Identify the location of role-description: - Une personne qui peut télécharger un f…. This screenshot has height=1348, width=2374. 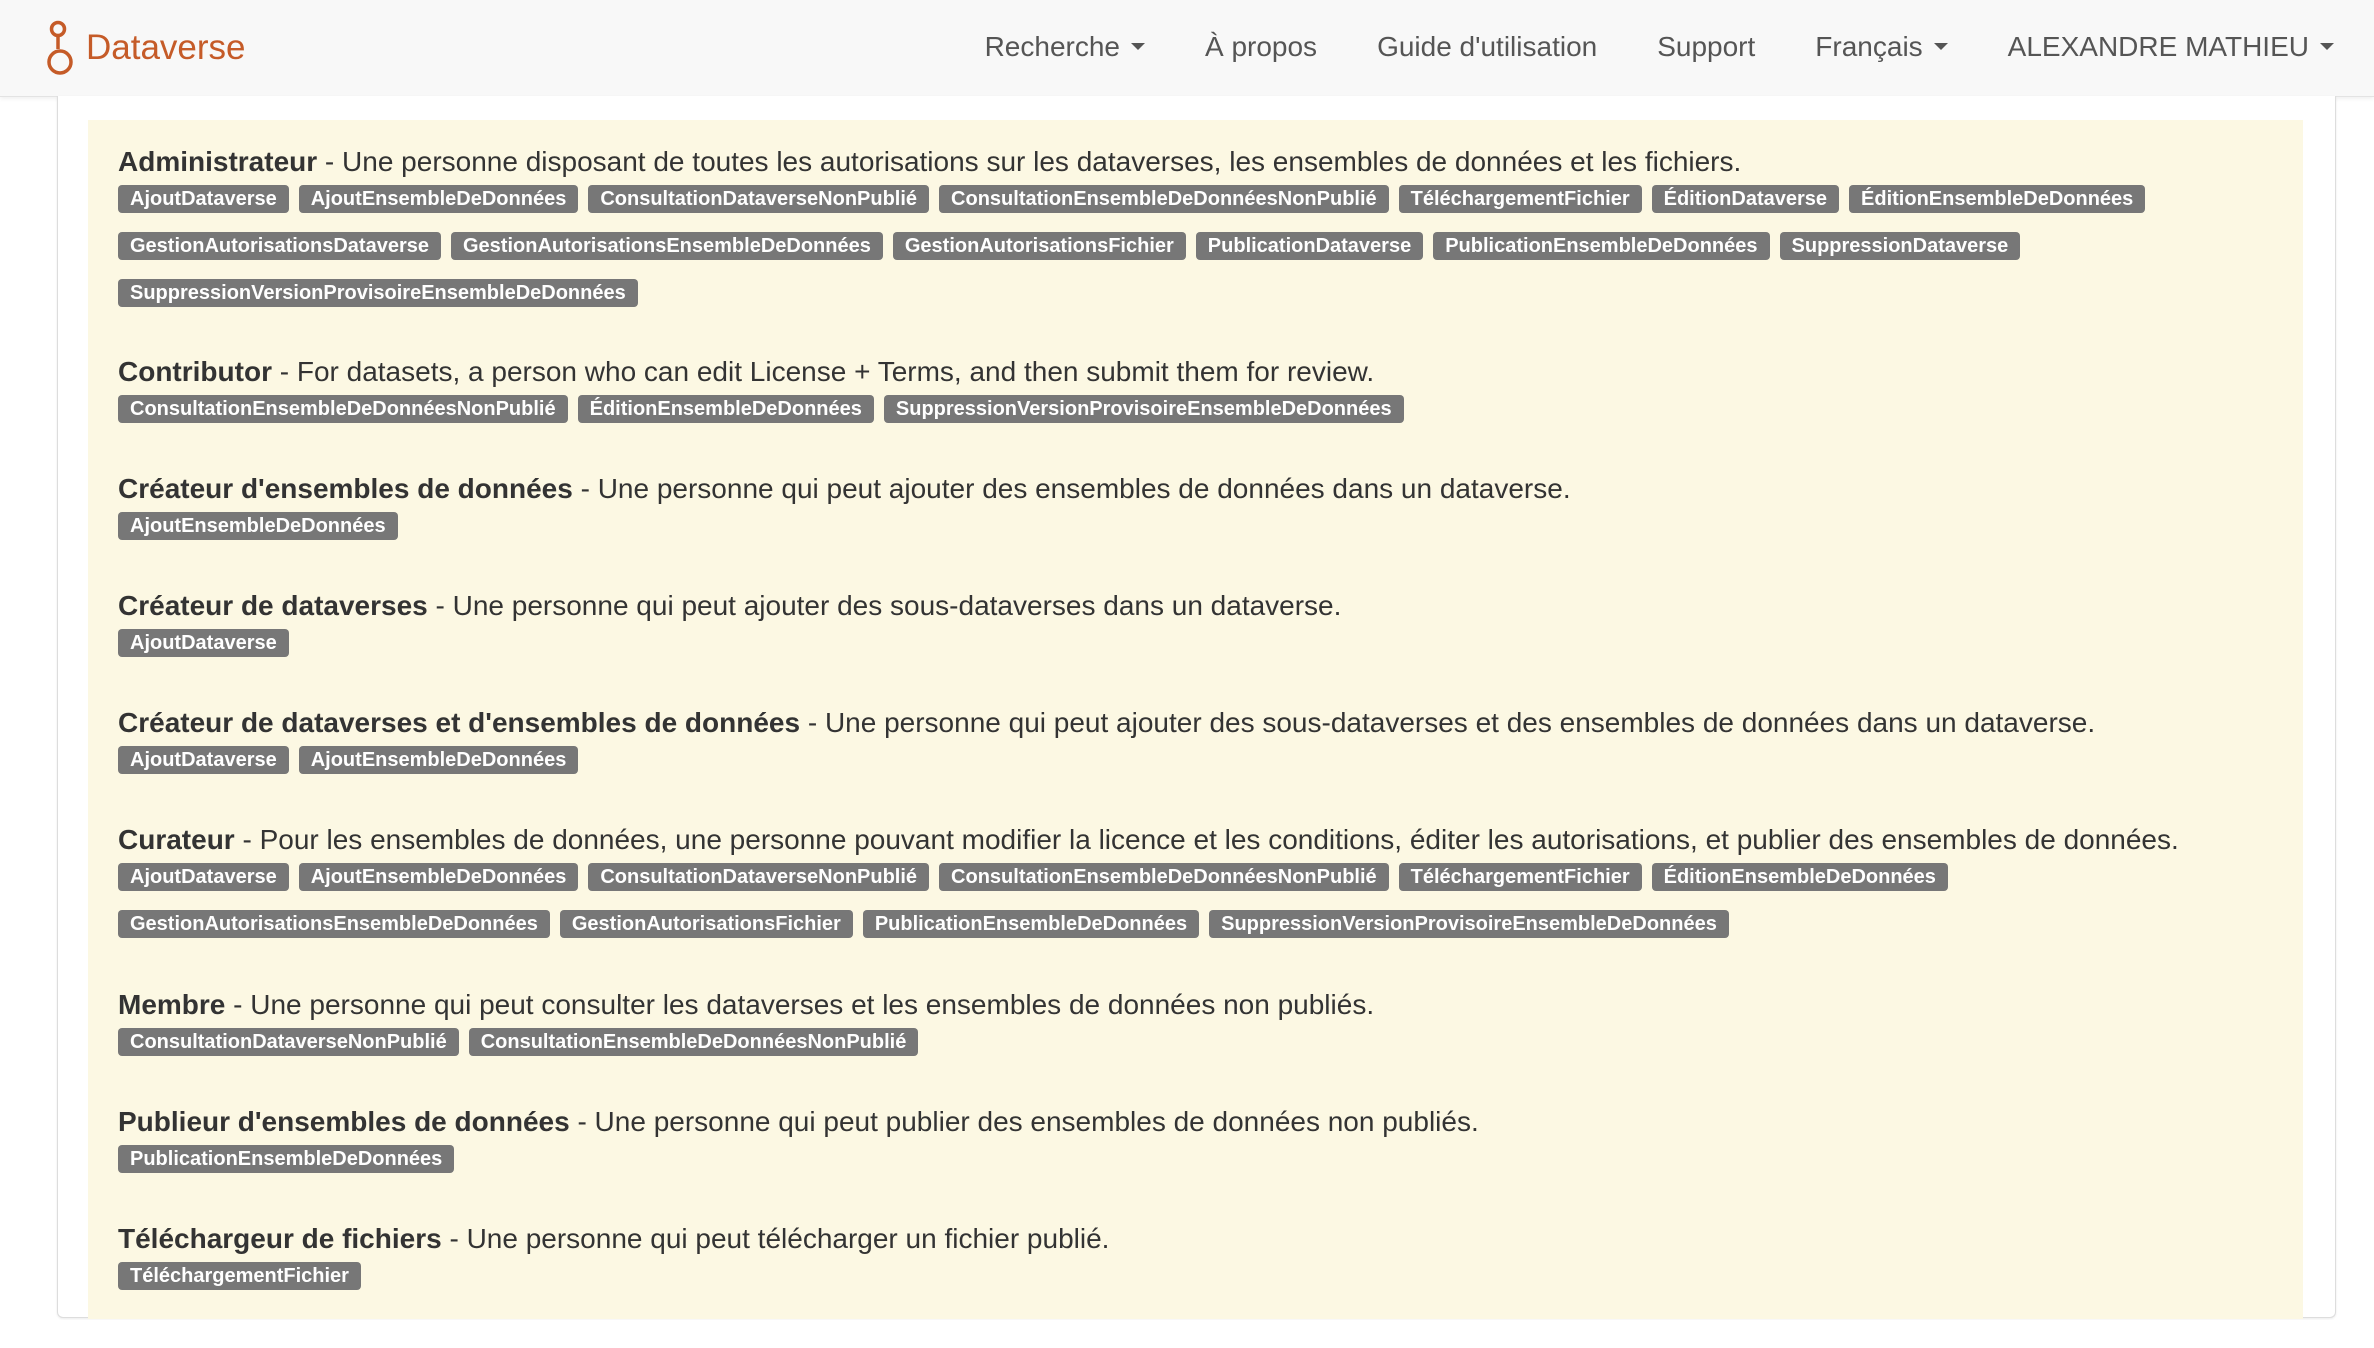
(775, 1238).